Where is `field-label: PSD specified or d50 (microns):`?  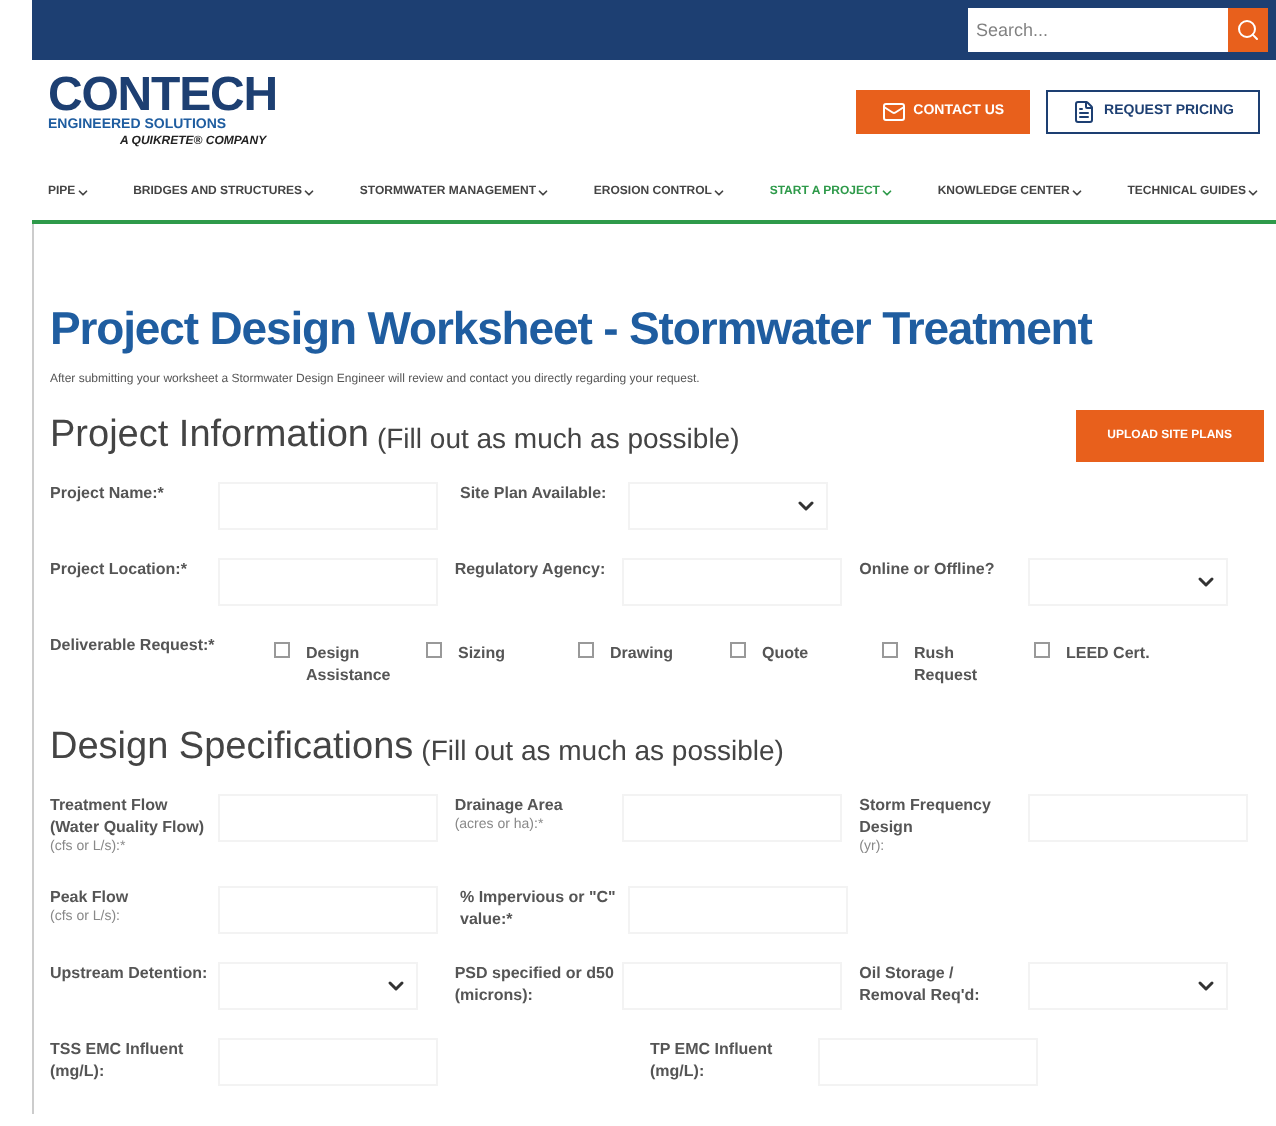
field-label: PSD specified or d50 (microns): is located at coordinates (534, 984).